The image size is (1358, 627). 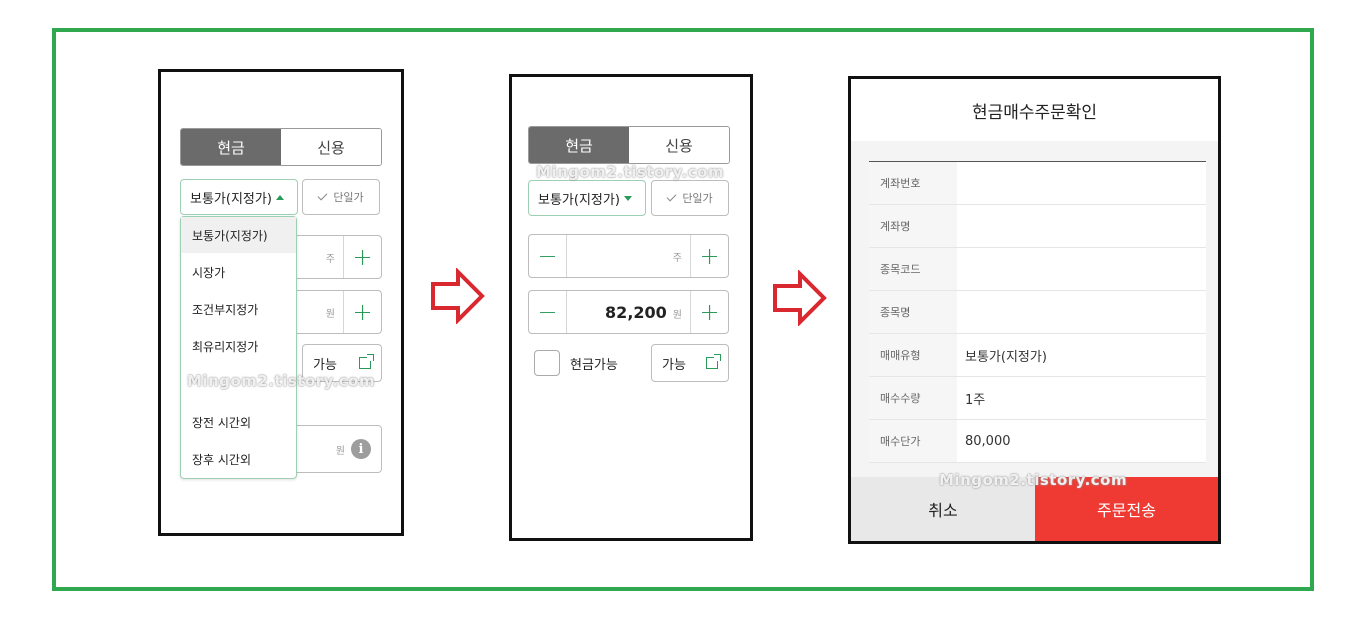 I want to click on order-type-dropdown: 보통가(지정가) 시장가 조건부지정가 최유리지정가 장전 시간외 장후 시간외, so click(x=238, y=347).